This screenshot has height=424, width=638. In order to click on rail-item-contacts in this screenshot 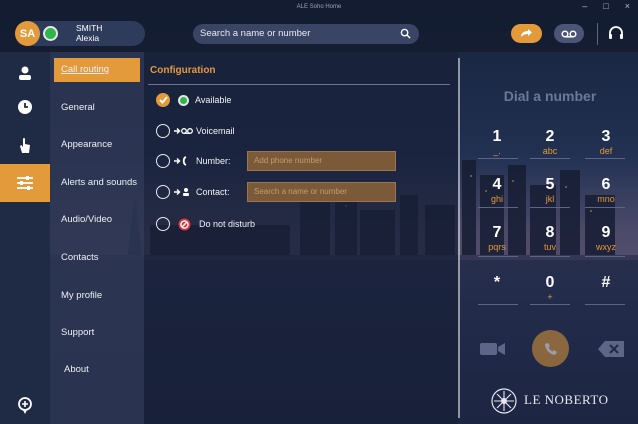, I will do `click(25, 73)`.